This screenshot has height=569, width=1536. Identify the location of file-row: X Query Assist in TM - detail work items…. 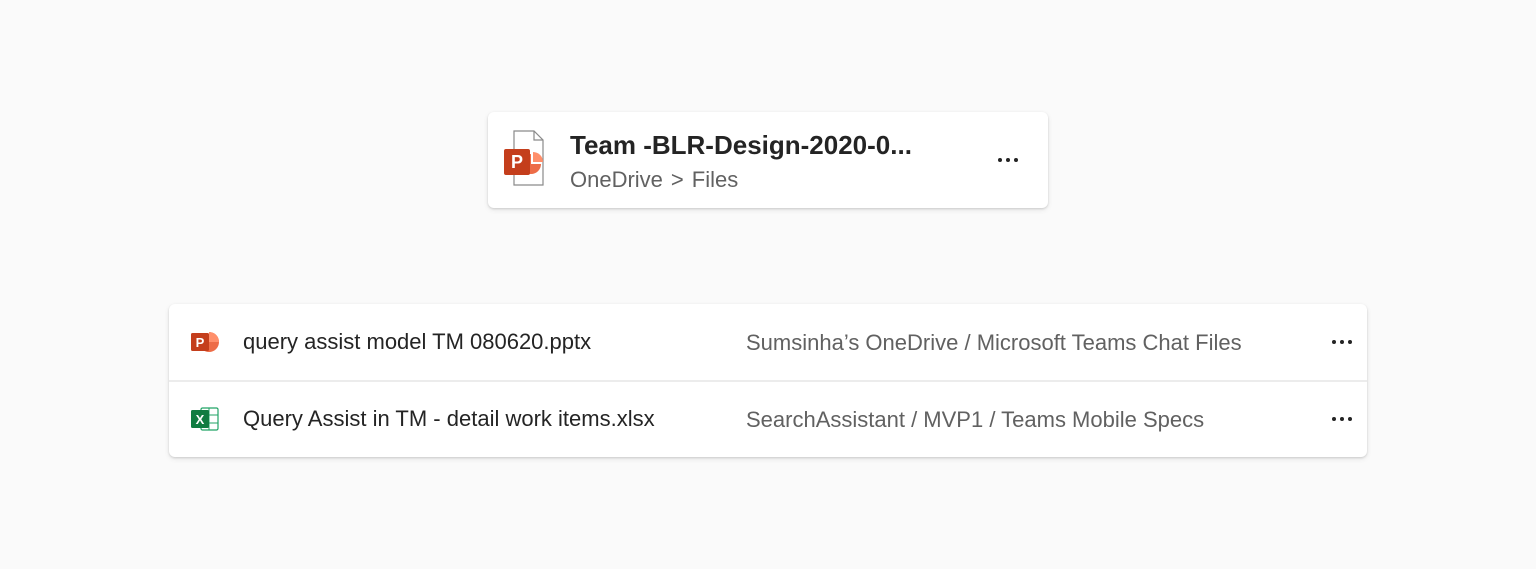
(768, 419).